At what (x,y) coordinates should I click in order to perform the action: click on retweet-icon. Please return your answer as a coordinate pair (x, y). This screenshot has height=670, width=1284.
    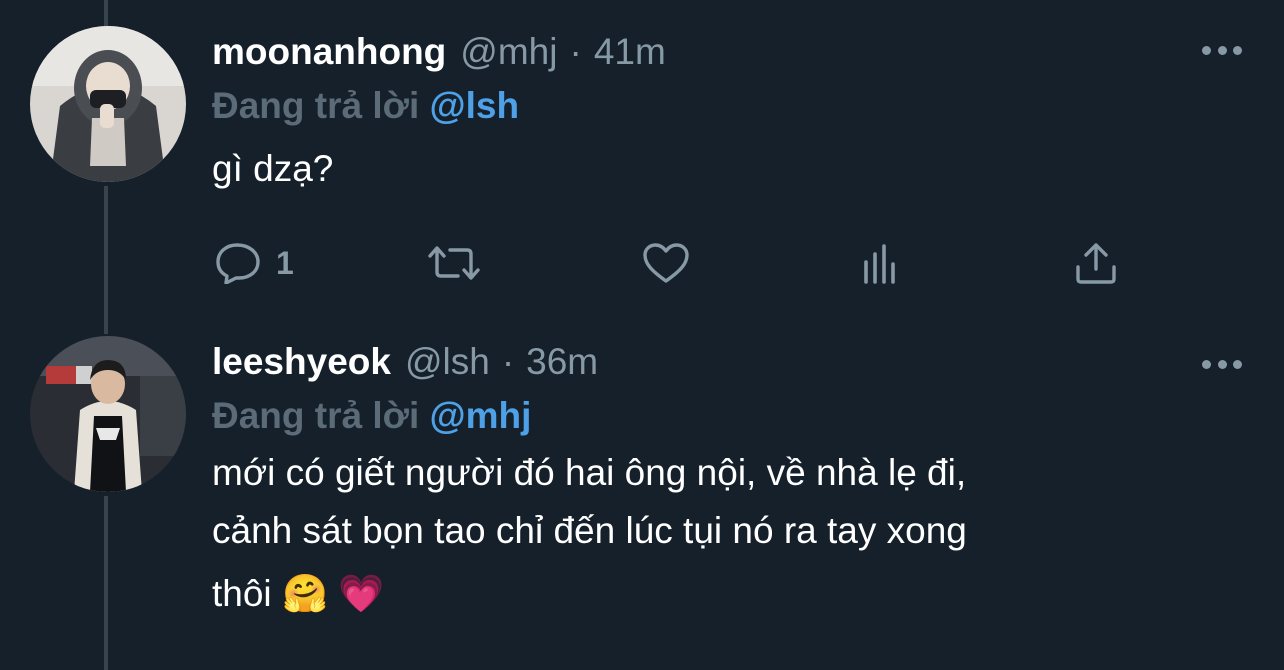
    Looking at the image, I should click on (454, 263).